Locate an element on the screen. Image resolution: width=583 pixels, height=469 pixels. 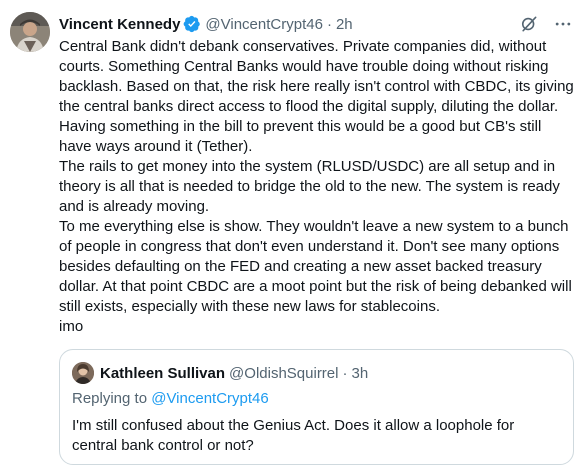
more-icon is located at coordinates (563, 26).